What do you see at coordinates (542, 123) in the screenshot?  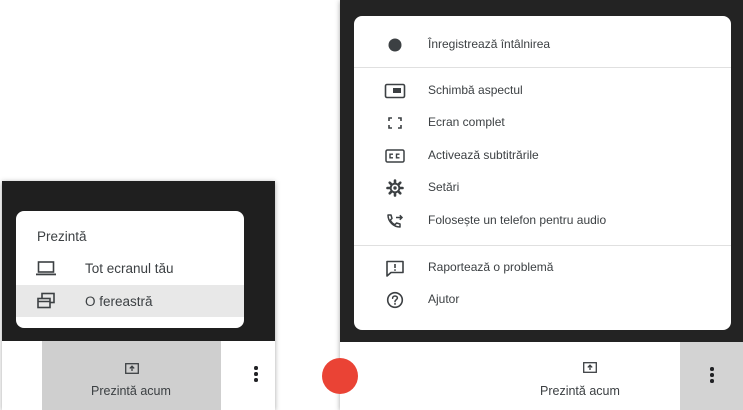 I see `menu-item-fullscreen: Ecran complet` at bounding box center [542, 123].